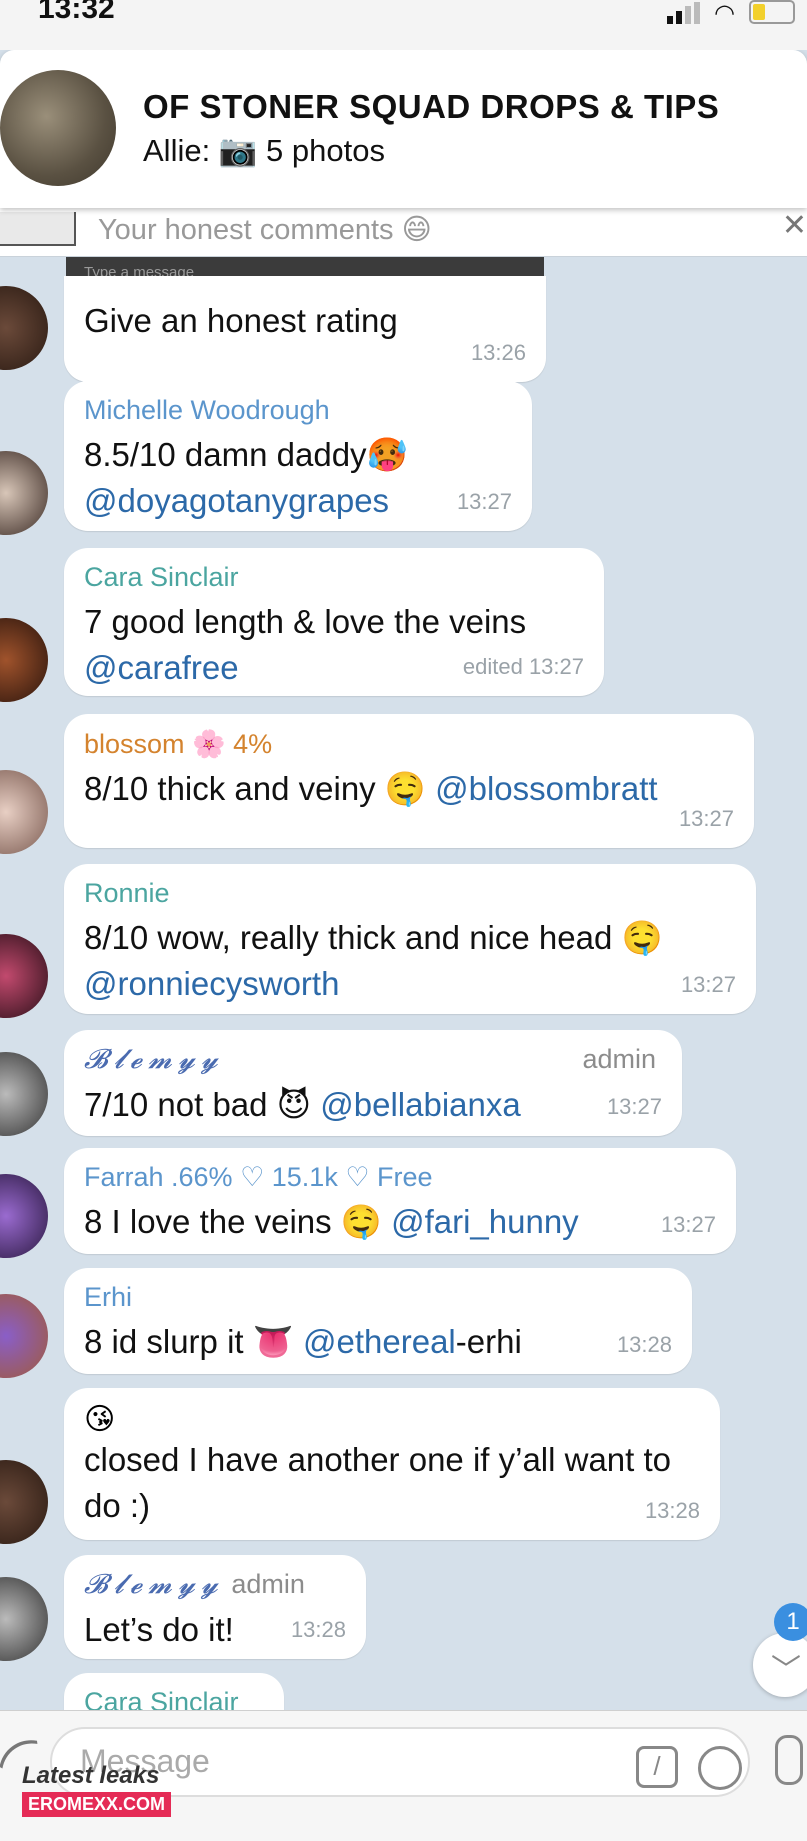 The width and height of the screenshot is (807, 1841). Describe the element at coordinates (215, 1607) in the screenshot. I see `message-bubble: 𝓑𝓵𝓮𝓶𝔂𝔂 admin Let’s do it! 13:28` at that location.